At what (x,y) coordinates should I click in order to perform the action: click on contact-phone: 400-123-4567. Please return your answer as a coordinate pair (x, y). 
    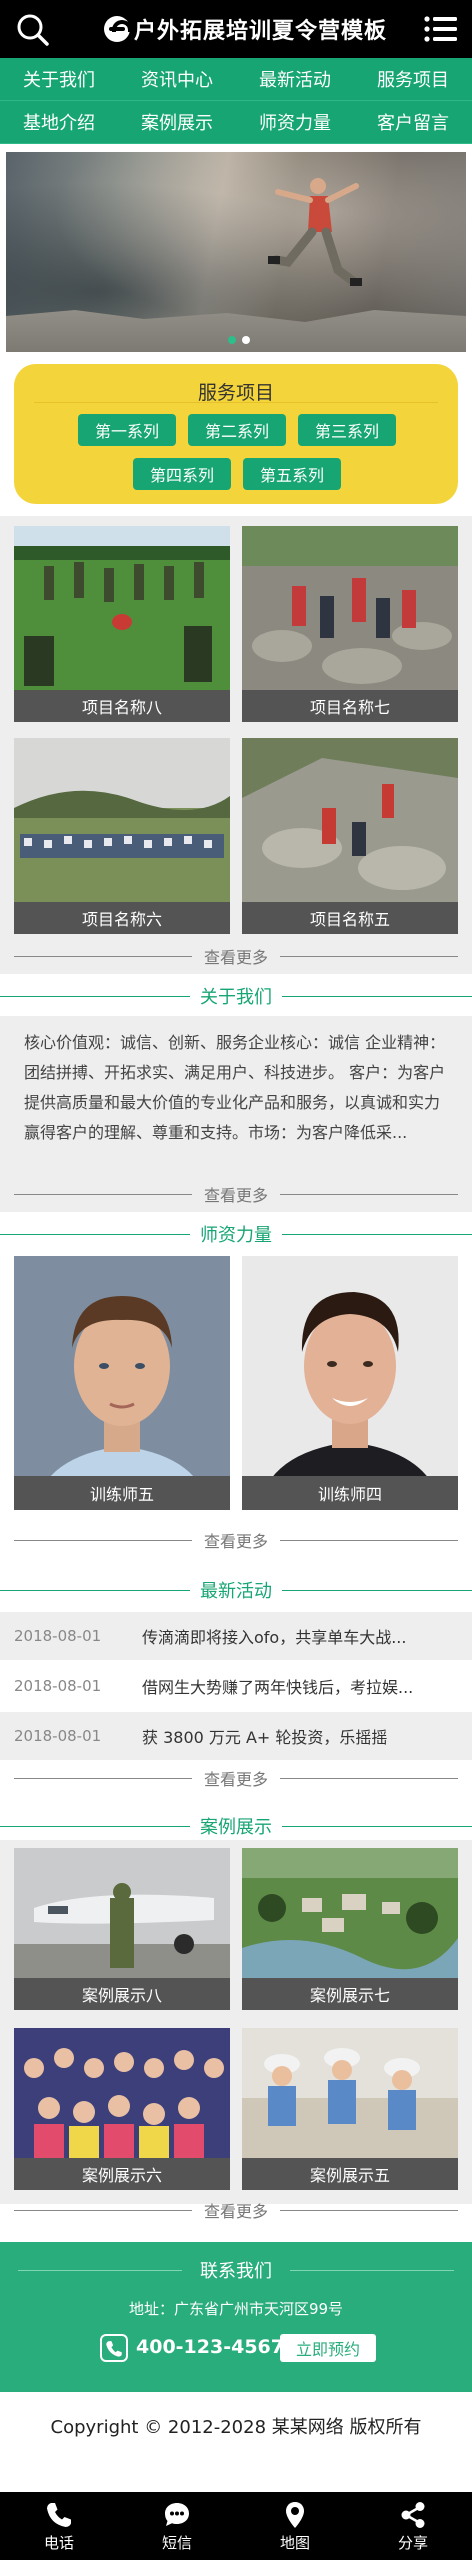
    Looking at the image, I should click on (210, 2347).